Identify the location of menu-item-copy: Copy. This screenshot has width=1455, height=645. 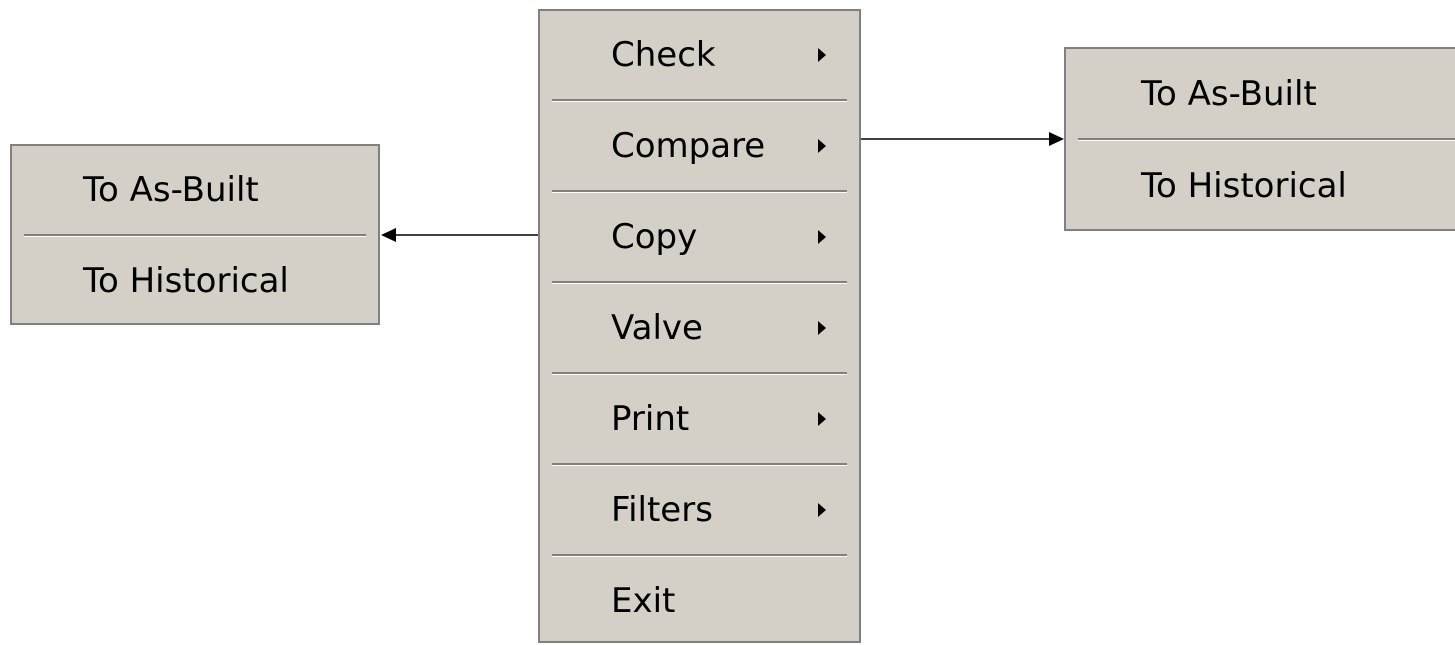
(699, 237).